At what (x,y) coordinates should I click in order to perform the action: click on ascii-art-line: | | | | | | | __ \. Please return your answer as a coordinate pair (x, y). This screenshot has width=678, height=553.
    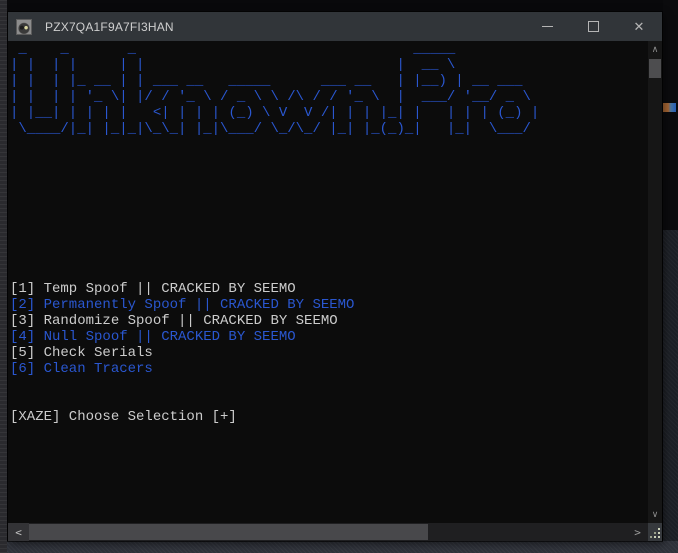
    Looking at the image, I should click on (233, 65).